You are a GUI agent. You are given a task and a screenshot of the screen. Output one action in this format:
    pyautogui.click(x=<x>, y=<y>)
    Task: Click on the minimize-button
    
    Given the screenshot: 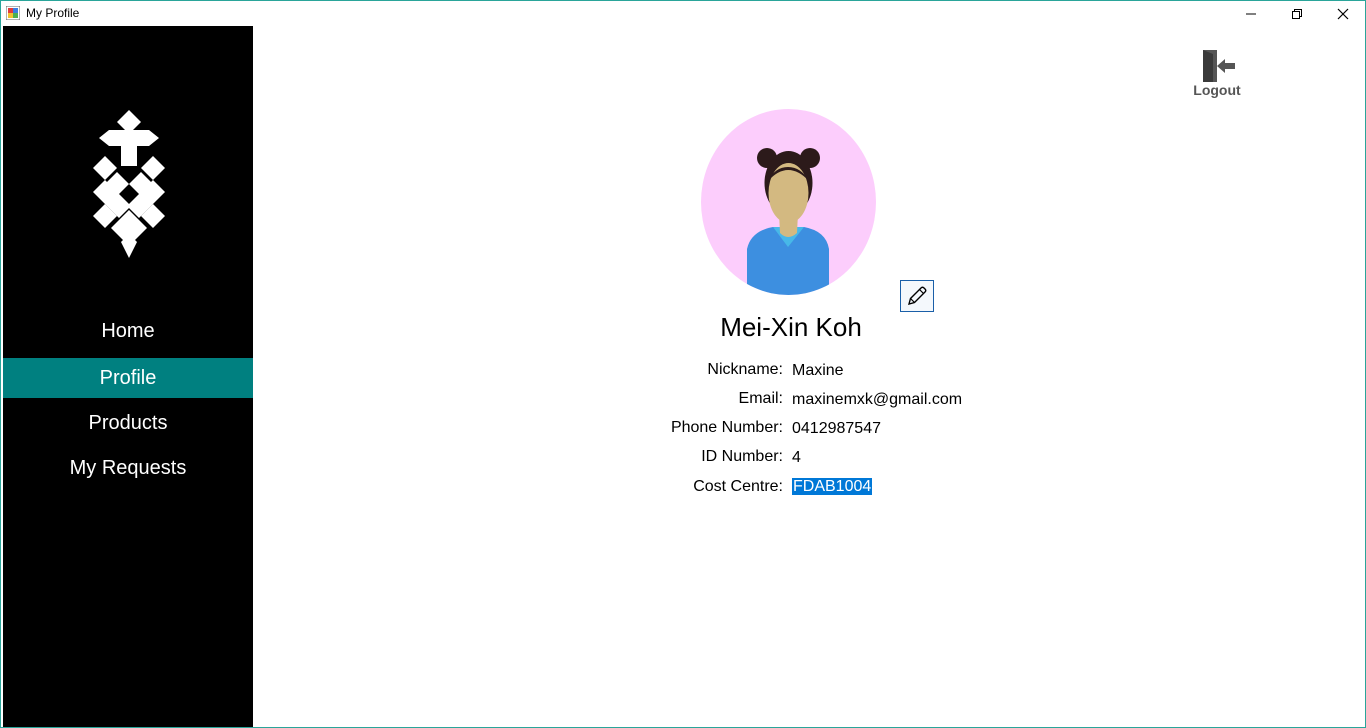 What is the action you would take?
    pyautogui.click(x=1251, y=13)
    